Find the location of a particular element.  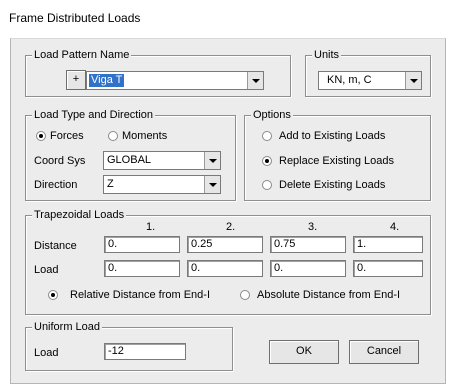

coord-sys-select: GLOBAL is located at coordinates (162, 160).